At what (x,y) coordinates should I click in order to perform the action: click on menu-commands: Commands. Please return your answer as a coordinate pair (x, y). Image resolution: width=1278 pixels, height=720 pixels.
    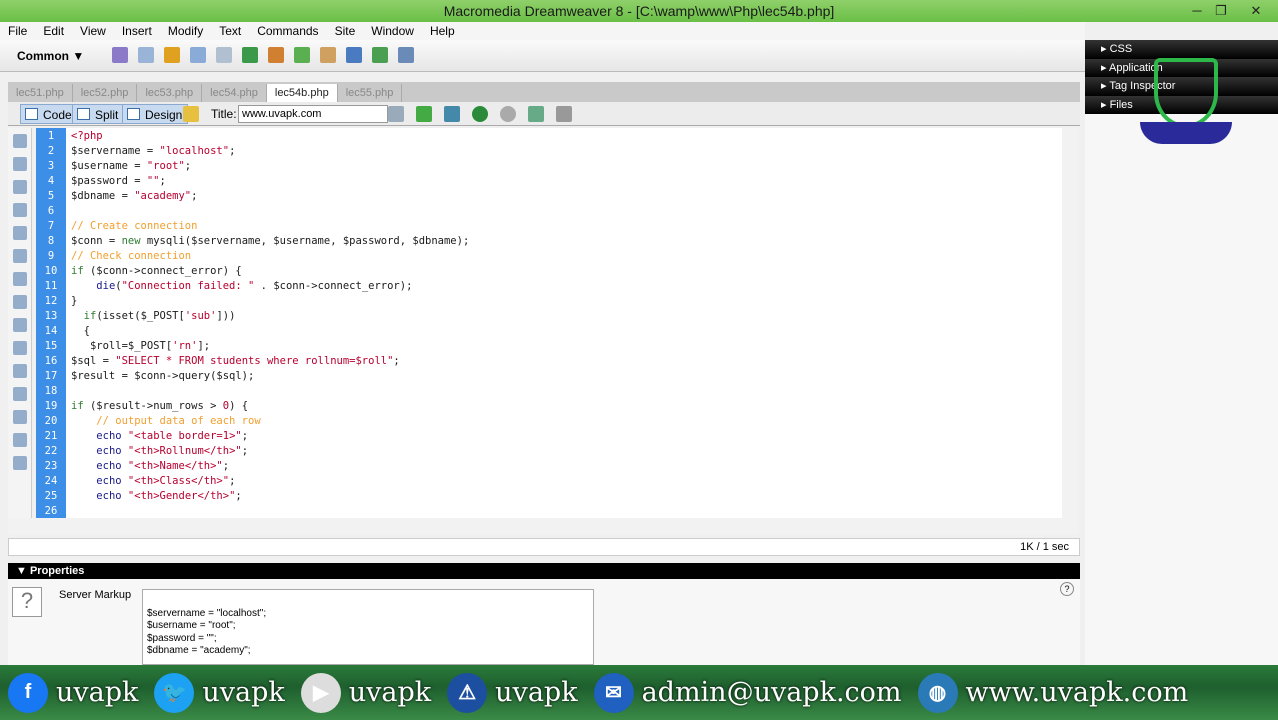
    Looking at the image, I should click on (287, 31).